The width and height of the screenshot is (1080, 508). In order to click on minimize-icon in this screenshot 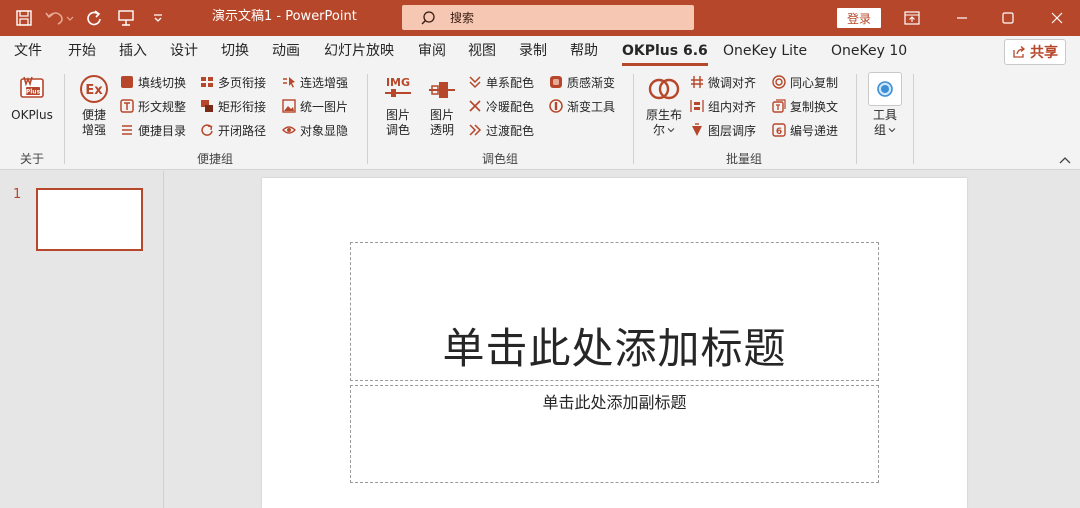, I will do `click(962, 18)`.